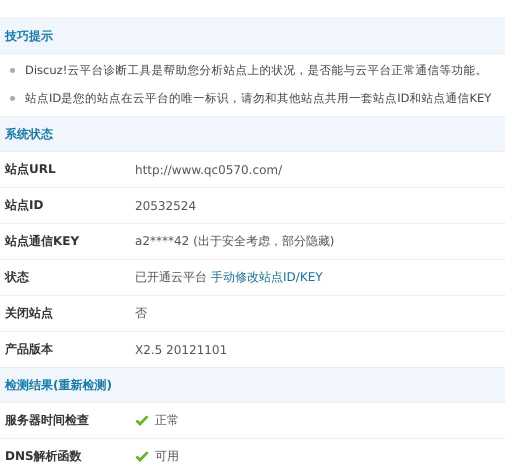  What do you see at coordinates (165, 205) in the screenshot?
I see `field-value: 20532524` at bounding box center [165, 205].